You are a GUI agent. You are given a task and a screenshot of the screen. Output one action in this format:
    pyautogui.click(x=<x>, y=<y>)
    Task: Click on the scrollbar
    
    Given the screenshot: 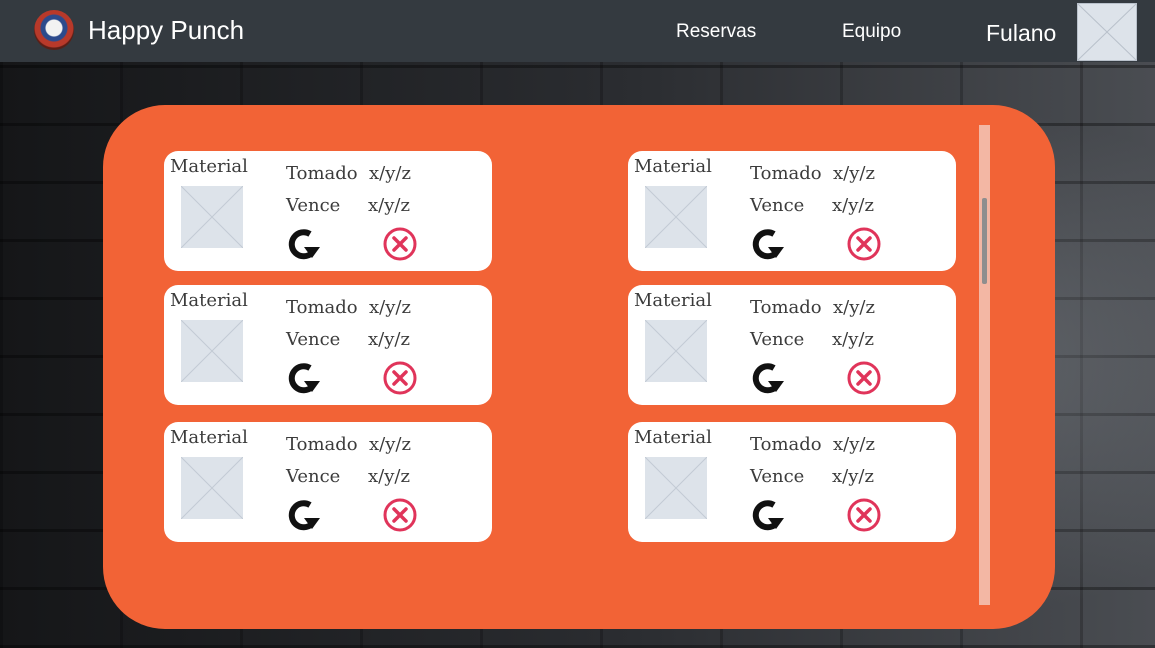 What is the action you would take?
    pyautogui.click(x=984, y=365)
    